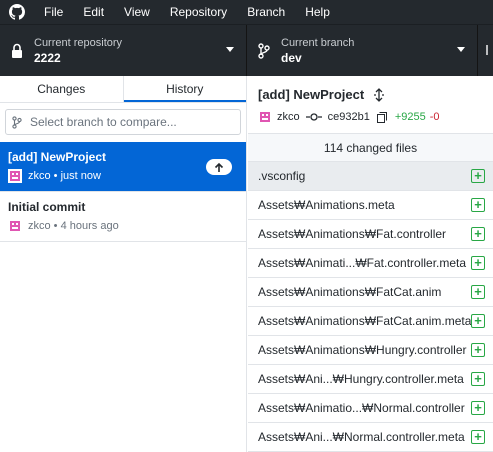  I want to click on file-list-item: Assets₩Animatio...₩Normal.controller +, so click(370, 408).